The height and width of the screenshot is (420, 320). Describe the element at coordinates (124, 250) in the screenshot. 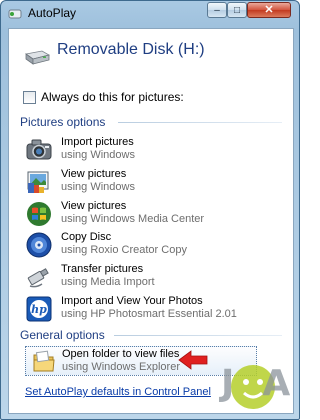

I see `option-subtitle: using Roxio Creator Copy` at that location.